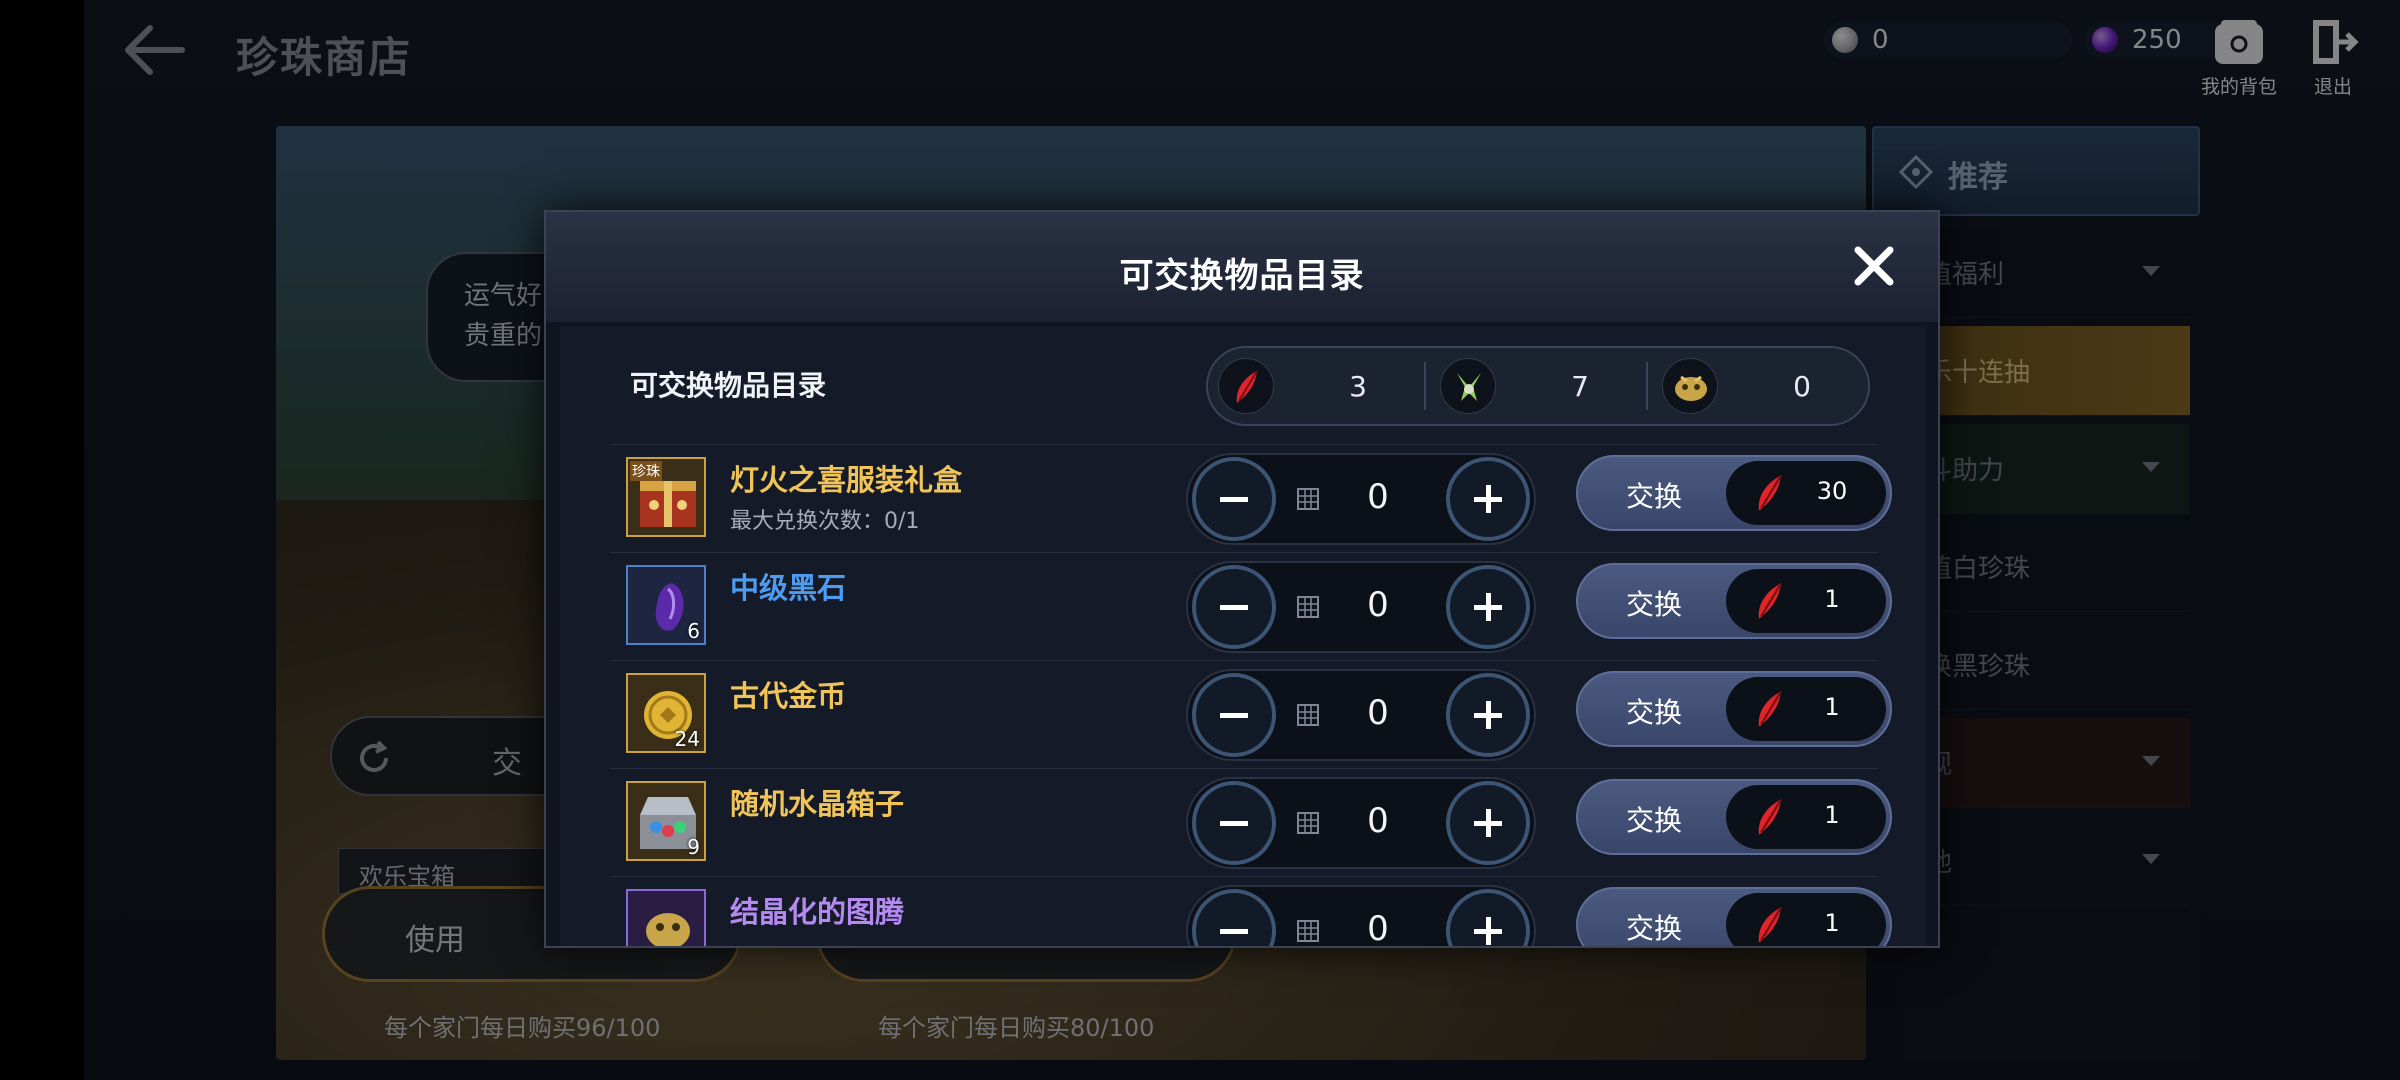 This screenshot has width=2400, height=1080. Describe the element at coordinates (1690, 386) in the screenshot. I see `golden-mask-icon` at that location.